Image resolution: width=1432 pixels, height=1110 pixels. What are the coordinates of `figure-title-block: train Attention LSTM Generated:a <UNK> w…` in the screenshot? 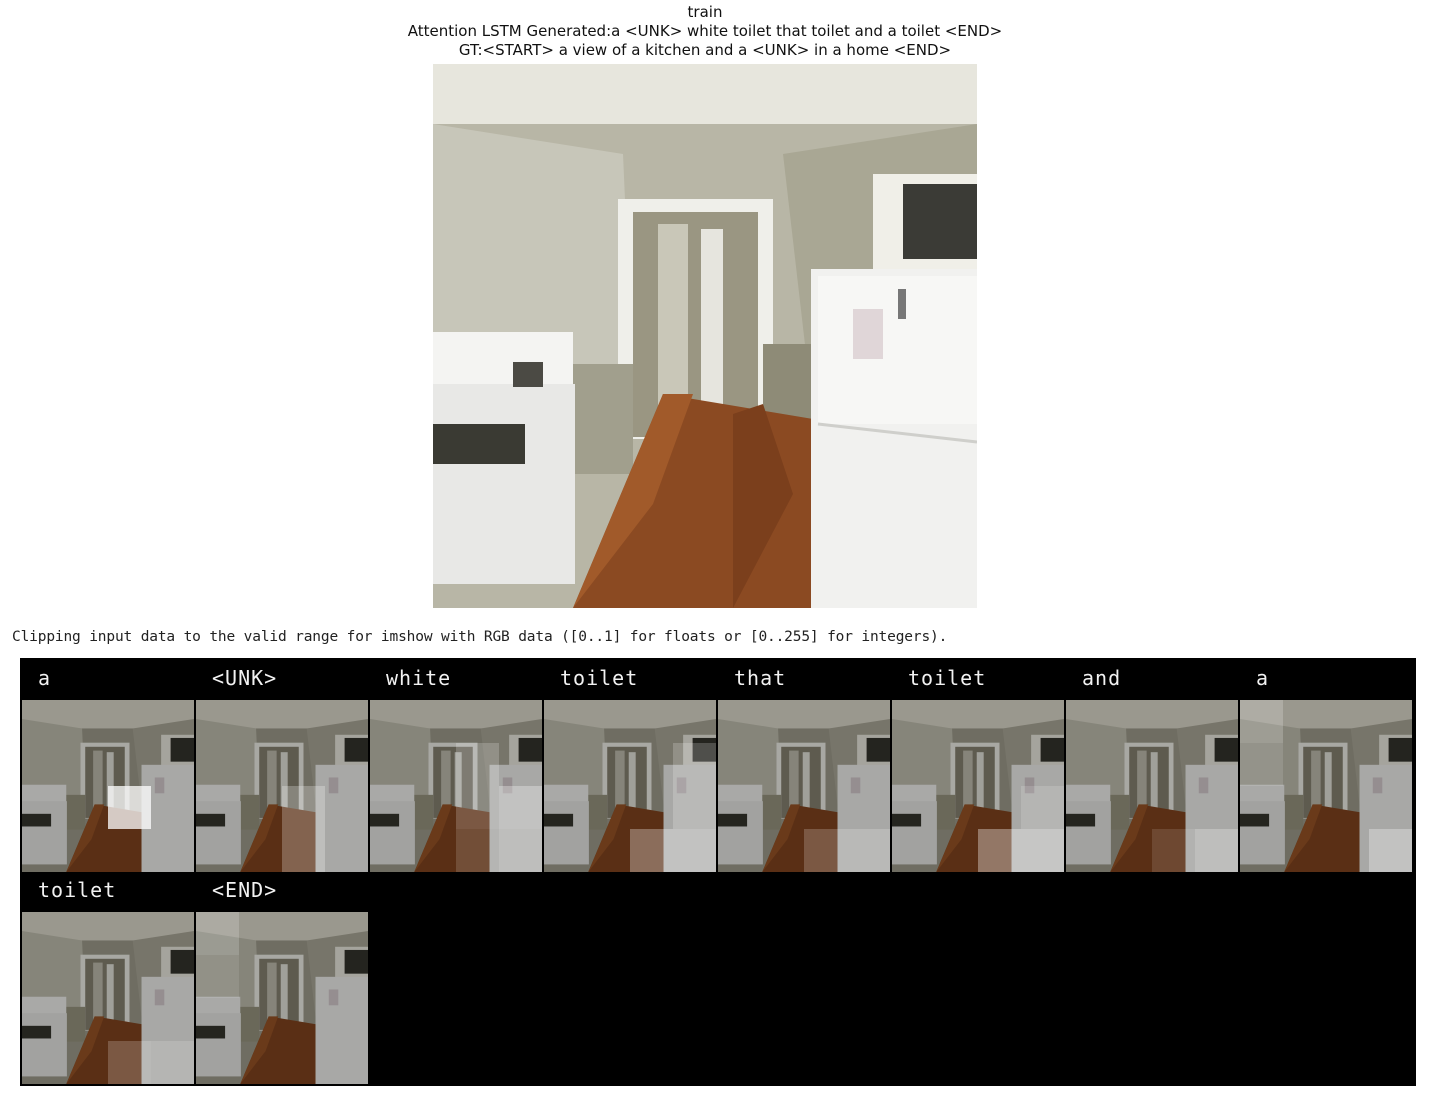 It's located at (705, 31).